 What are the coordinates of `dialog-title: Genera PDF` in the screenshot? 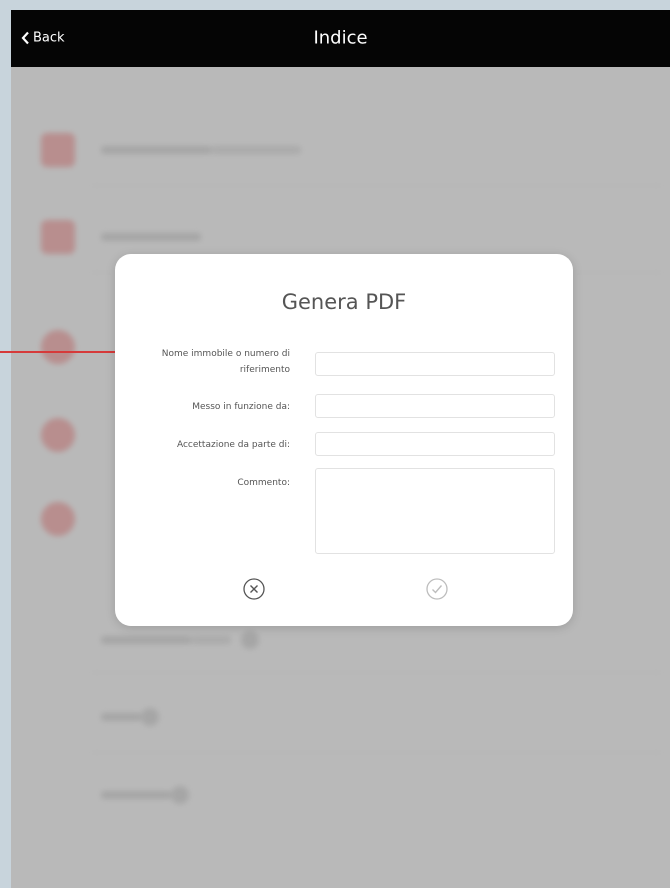 It's located at (344, 302).